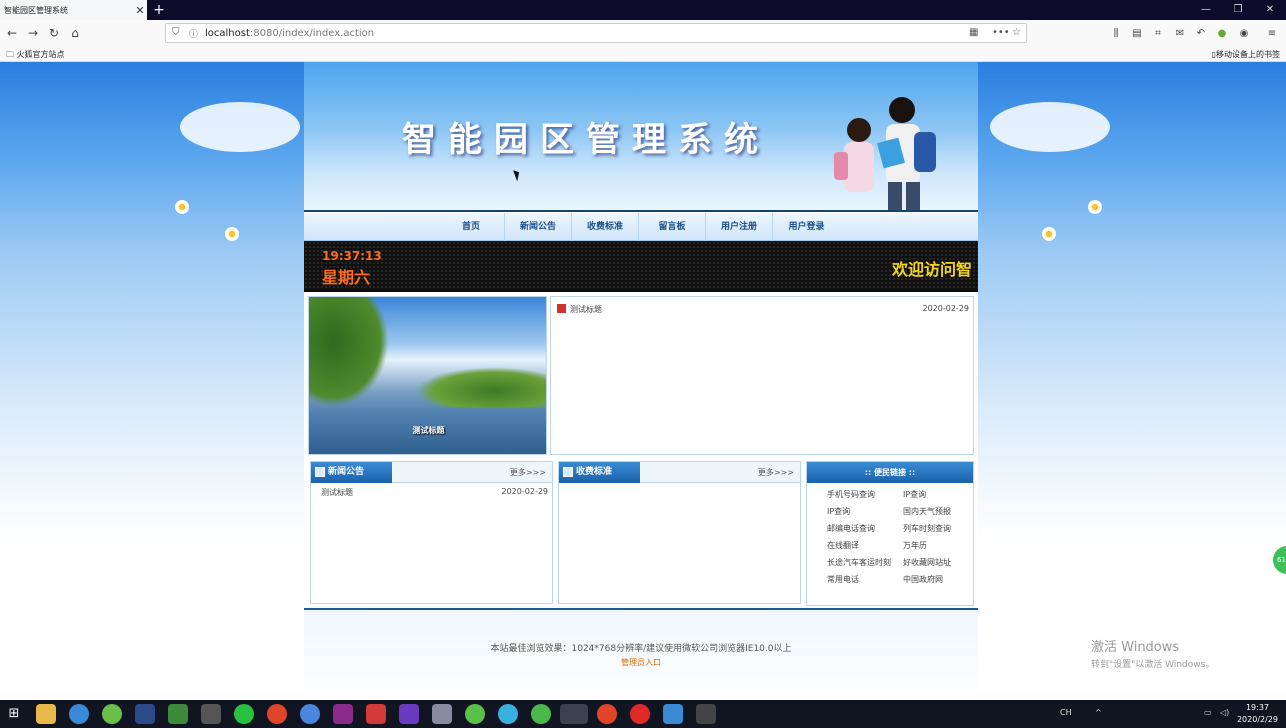 Image resolution: width=1286 pixels, height=728 pixels. I want to click on link-item: 国内天气预报, so click(935, 511).